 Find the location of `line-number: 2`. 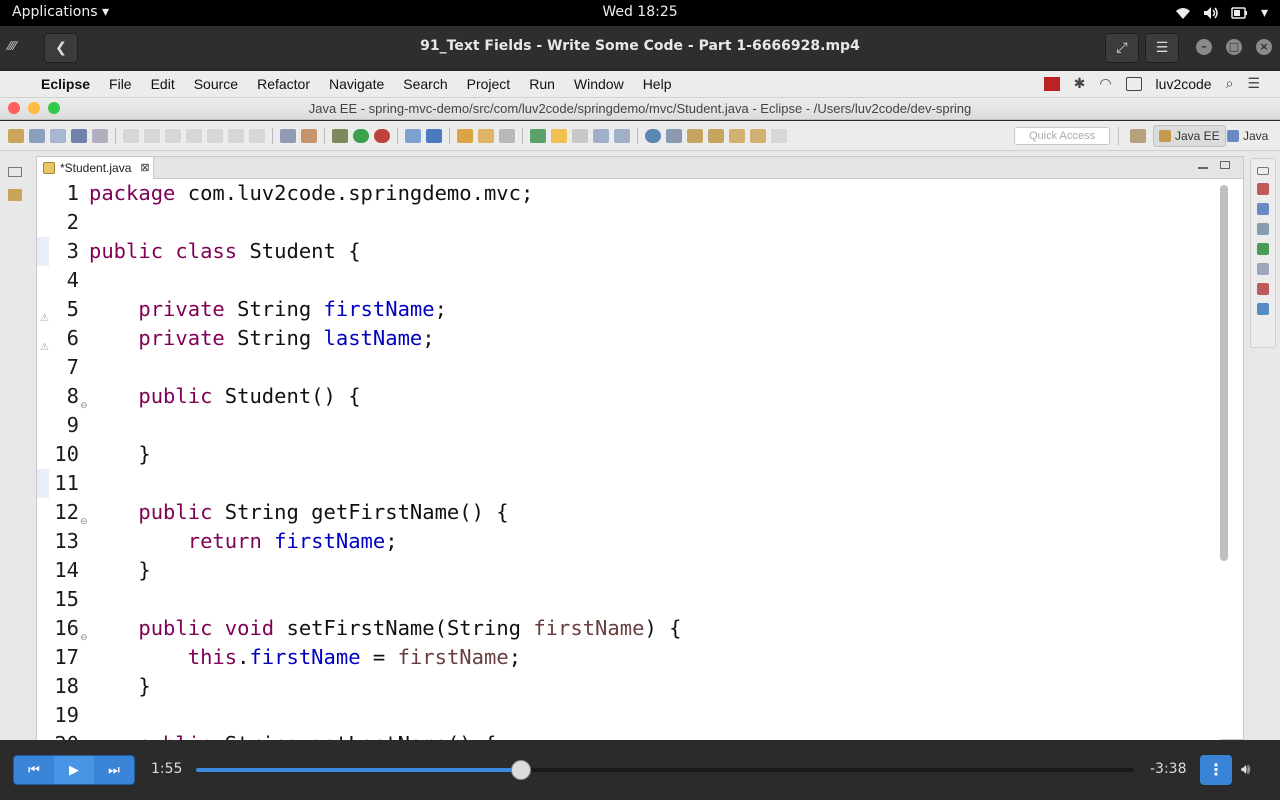

line-number: 2 is located at coordinates (72, 222).